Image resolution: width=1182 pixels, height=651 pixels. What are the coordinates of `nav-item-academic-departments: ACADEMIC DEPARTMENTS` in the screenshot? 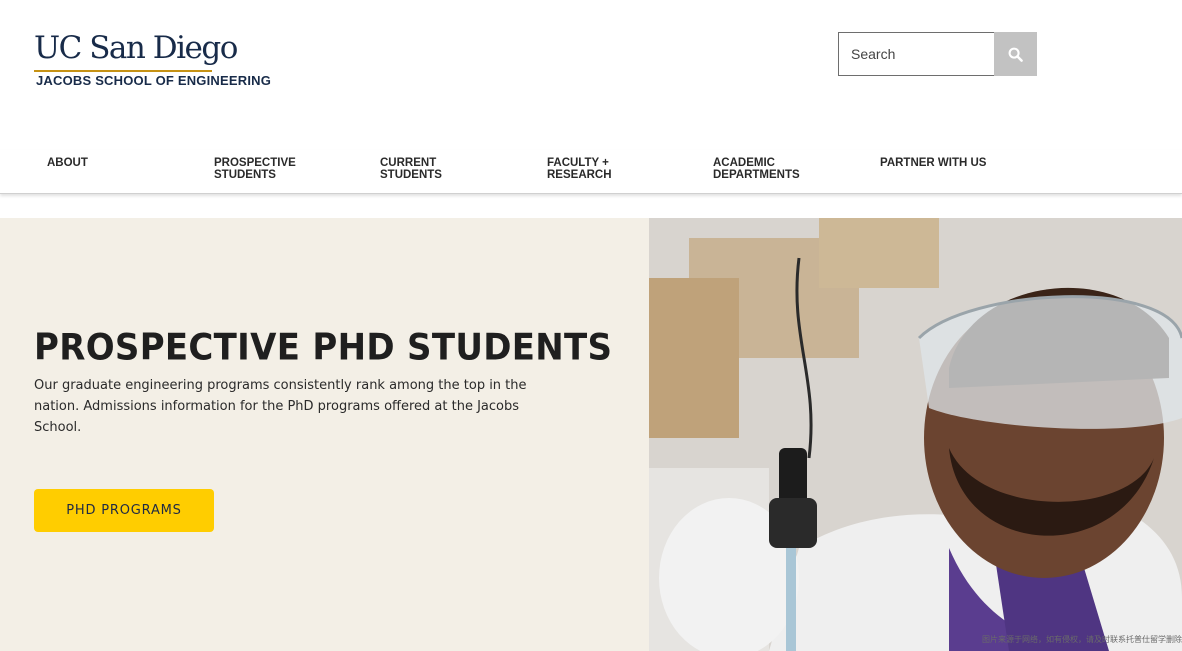 It's located at (763, 169).